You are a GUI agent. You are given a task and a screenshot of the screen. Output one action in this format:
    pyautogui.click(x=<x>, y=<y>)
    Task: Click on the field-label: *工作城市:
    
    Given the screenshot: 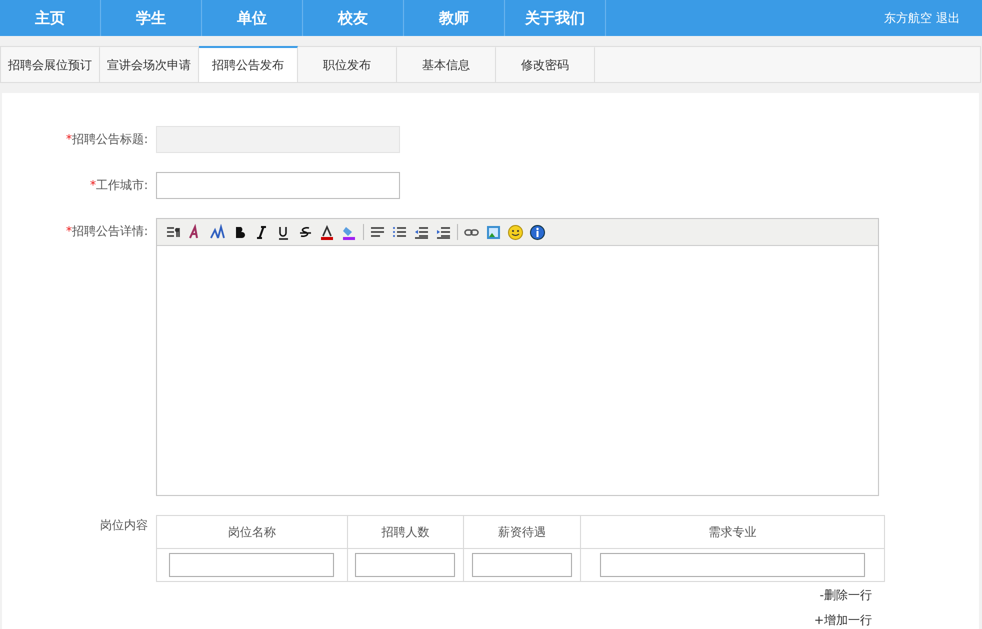 What is the action you would take?
    pyautogui.click(x=119, y=185)
    